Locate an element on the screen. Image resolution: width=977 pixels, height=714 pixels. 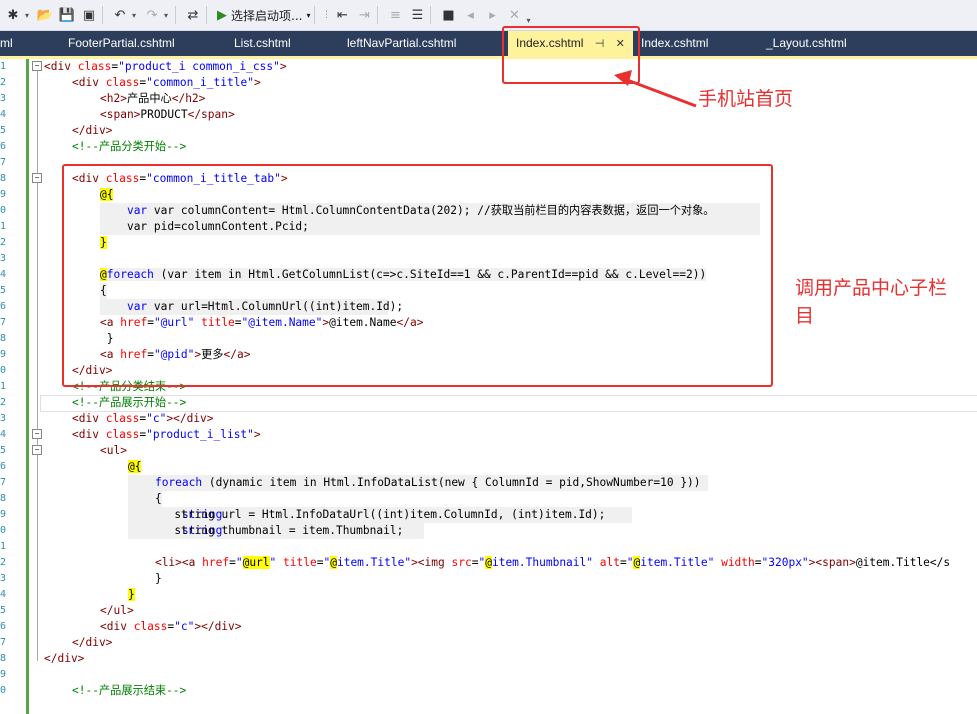
redo-icon: ↷ is located at coordinates (152, 15).